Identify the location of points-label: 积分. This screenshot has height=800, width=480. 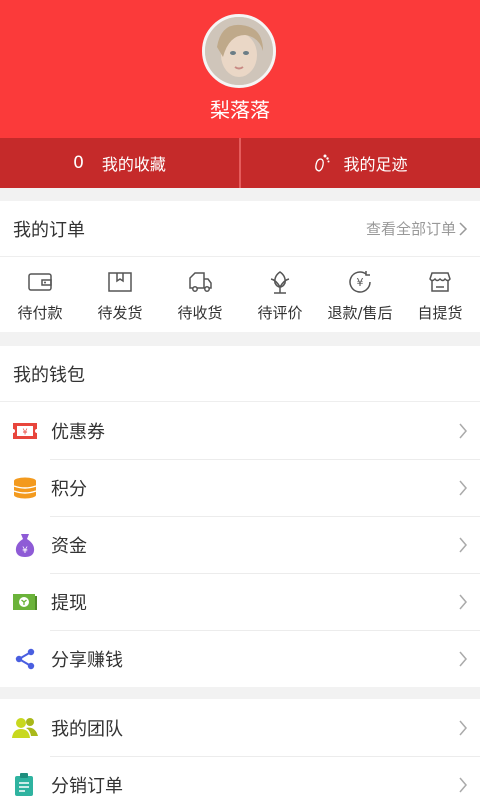
(69, 489).